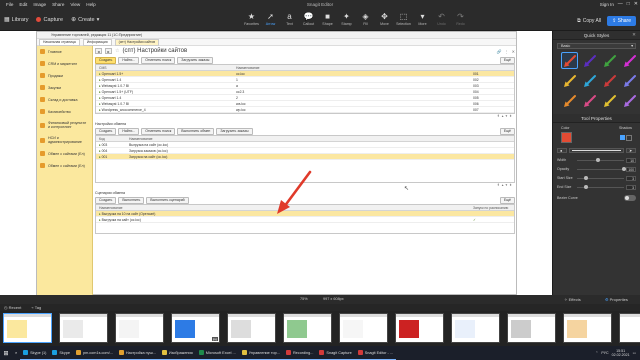 The height and width of the screenshot is (360, 640). What do you see at coordinates (384, 18) in the screenshot?
I see `tool-move: ✥ Move` at bounding box center [384, 18].